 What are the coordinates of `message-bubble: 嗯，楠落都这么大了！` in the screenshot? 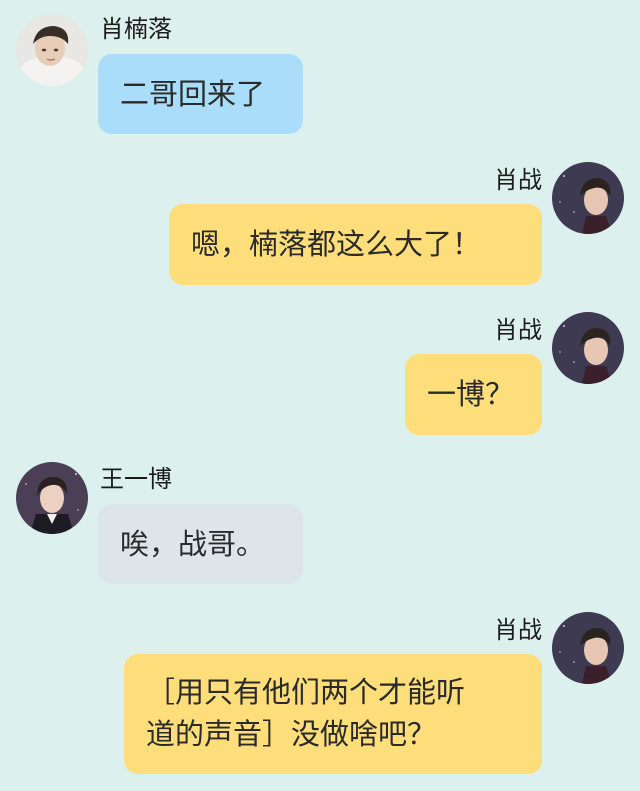 It's located at (355, 244).